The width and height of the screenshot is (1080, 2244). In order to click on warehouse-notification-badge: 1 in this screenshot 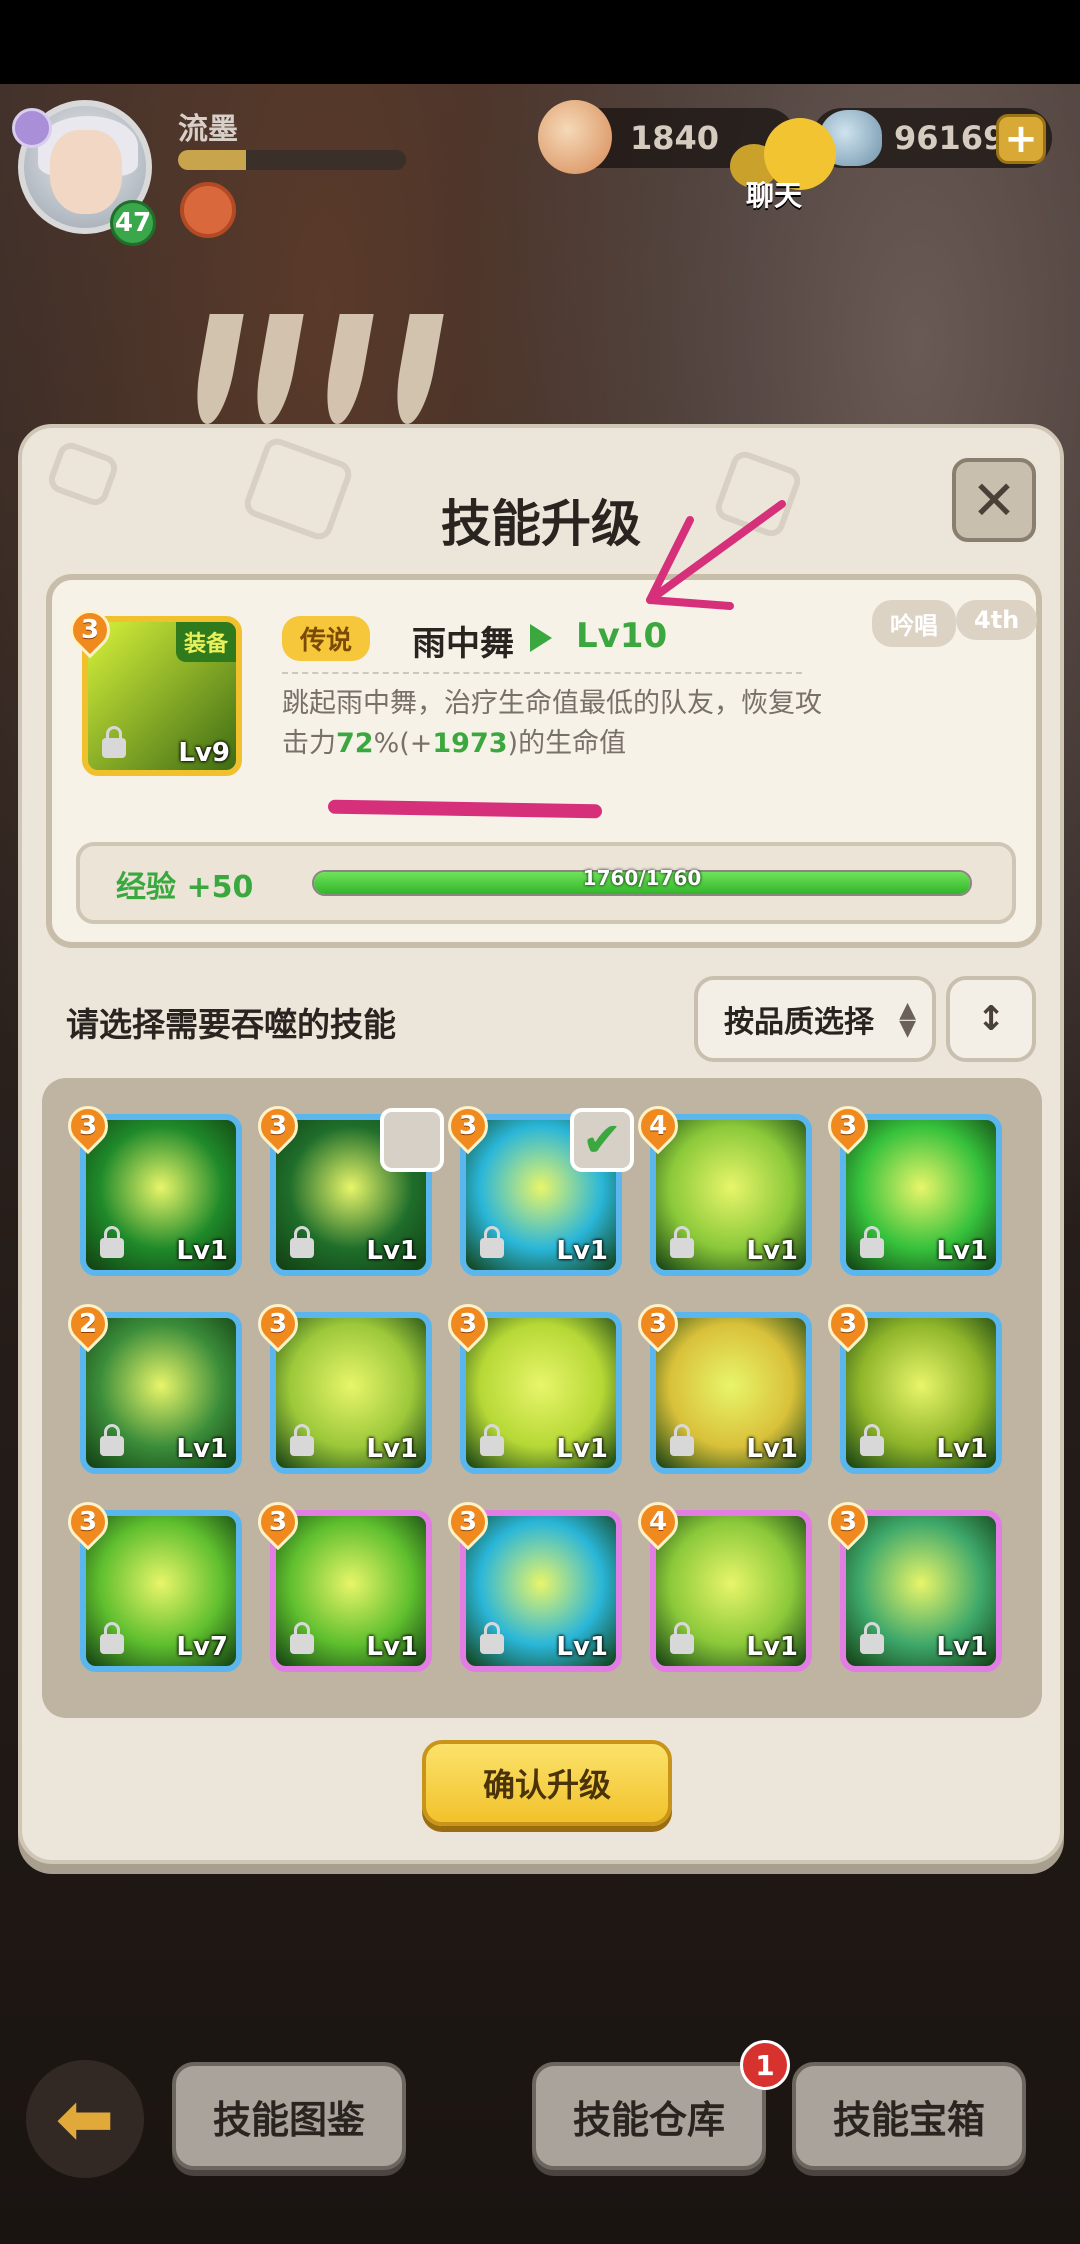, I will do `click(765, 2065)`.